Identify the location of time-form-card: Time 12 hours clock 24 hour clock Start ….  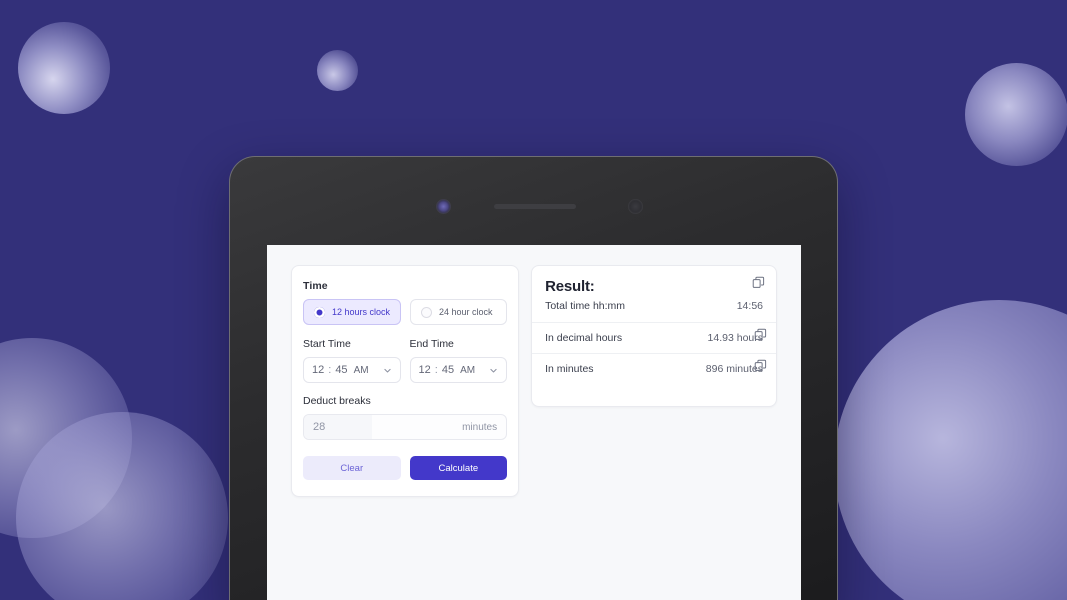
(405, 381).